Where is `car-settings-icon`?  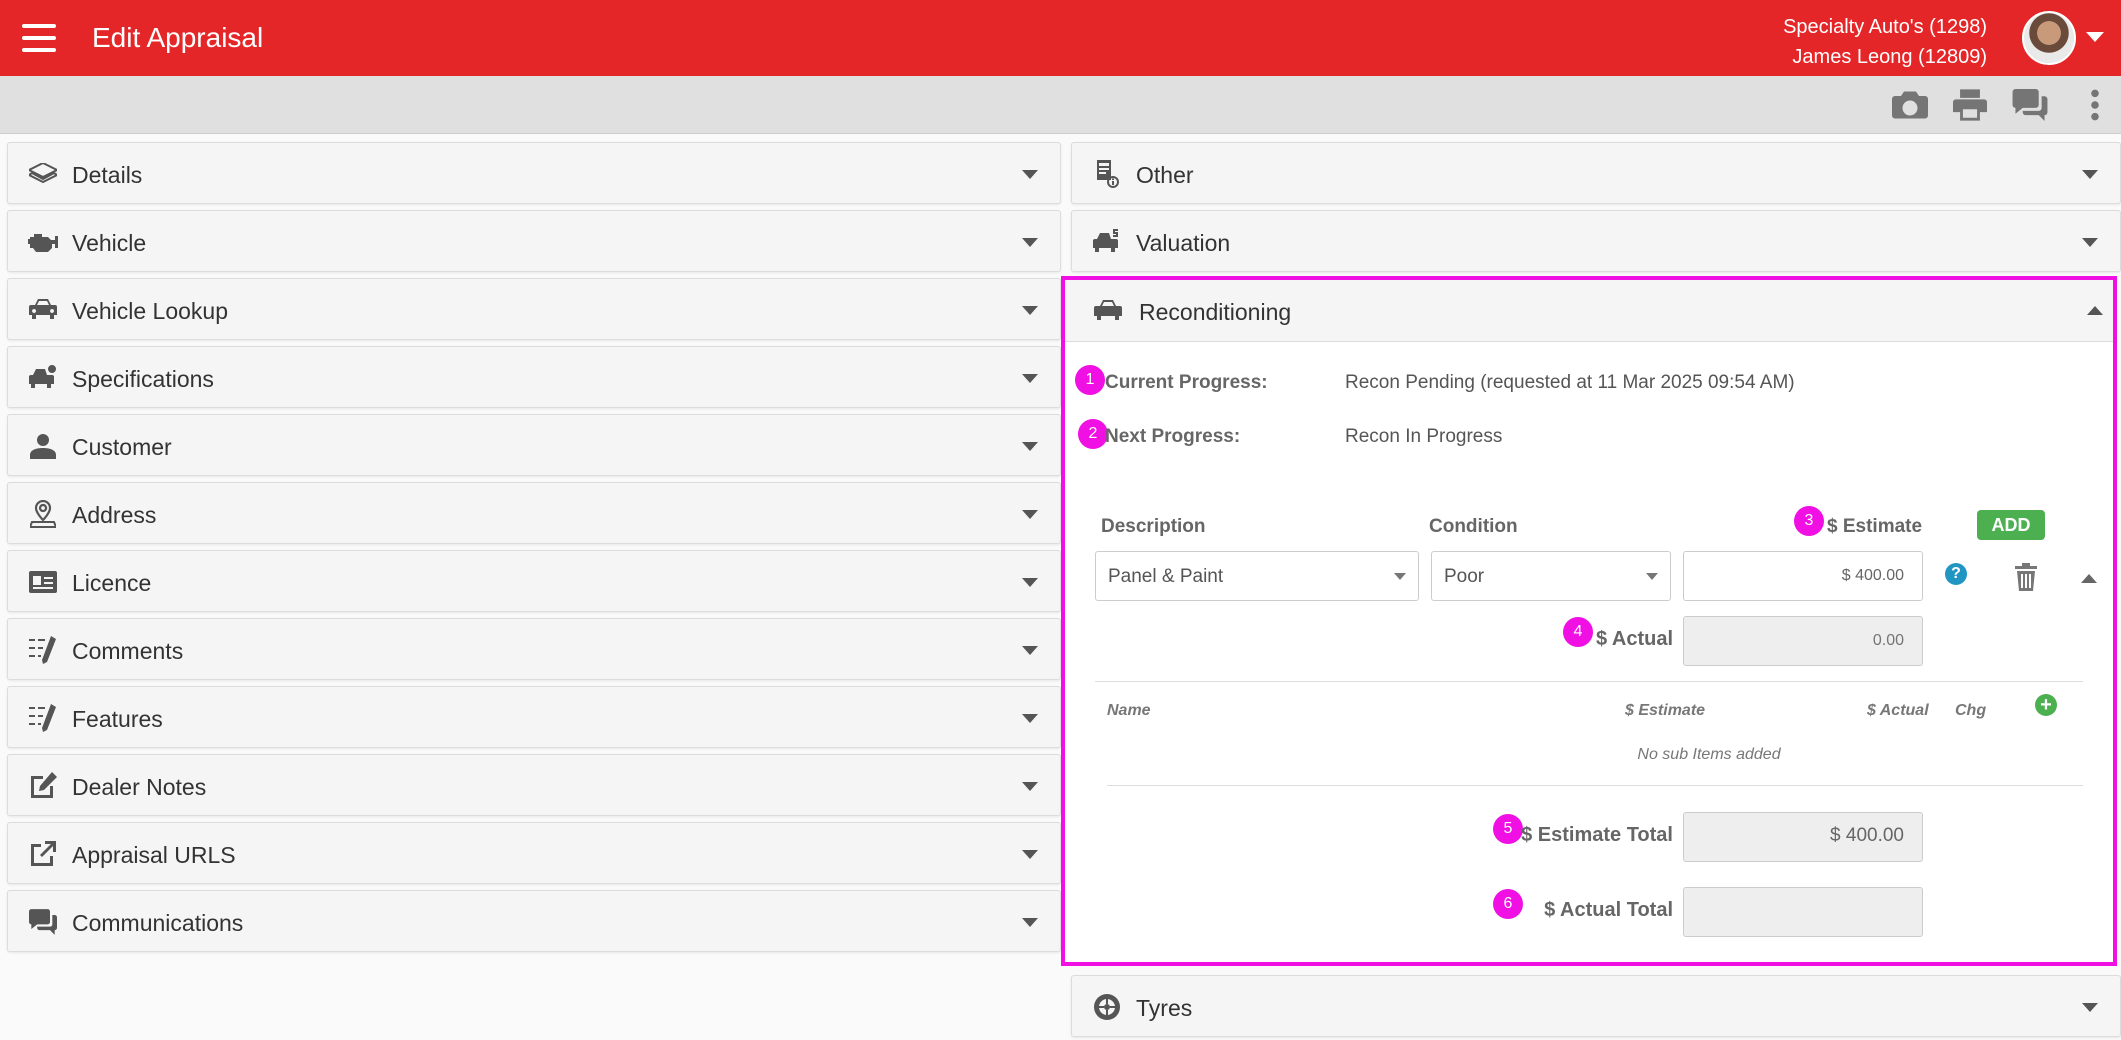 car-settings-icon is located at coordinates (43, 378).